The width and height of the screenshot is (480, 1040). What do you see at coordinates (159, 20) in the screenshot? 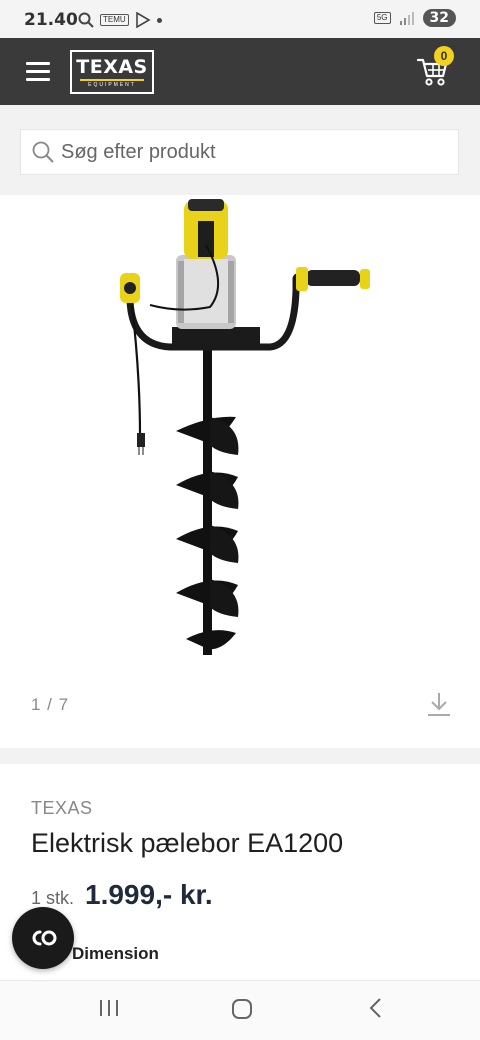
I see `dot-icon` at bounding box center [159, 20].